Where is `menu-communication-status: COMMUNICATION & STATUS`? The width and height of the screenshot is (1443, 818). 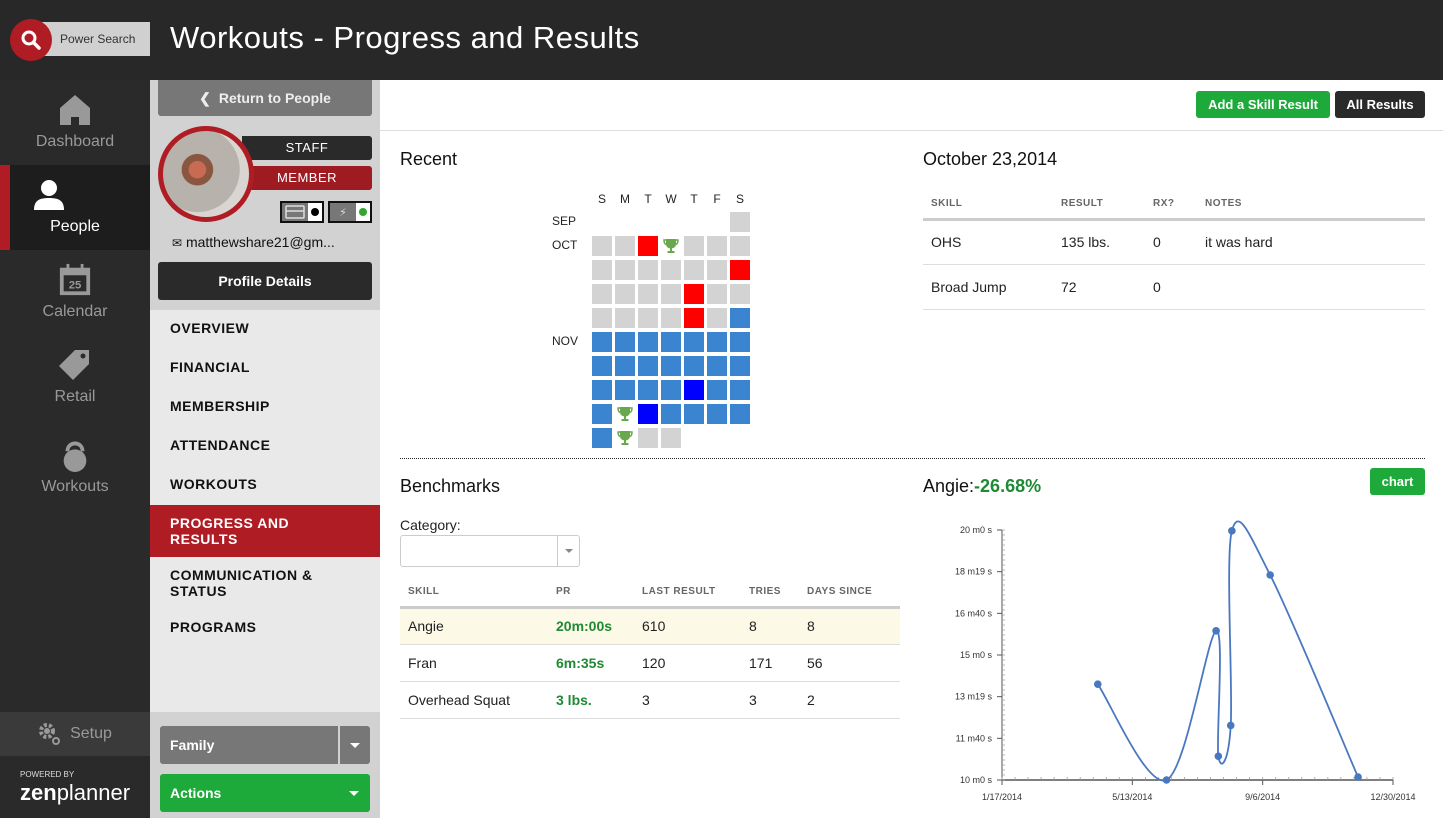
menu-communication-status: COMMUNICATION & STATUS is located at coordinates (265, 583).